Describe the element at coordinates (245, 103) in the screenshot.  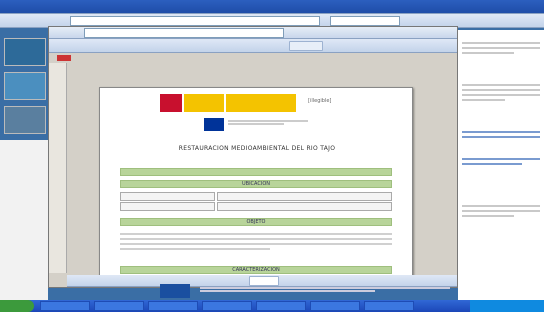
I see `government-logo: [illegible]` at that location.